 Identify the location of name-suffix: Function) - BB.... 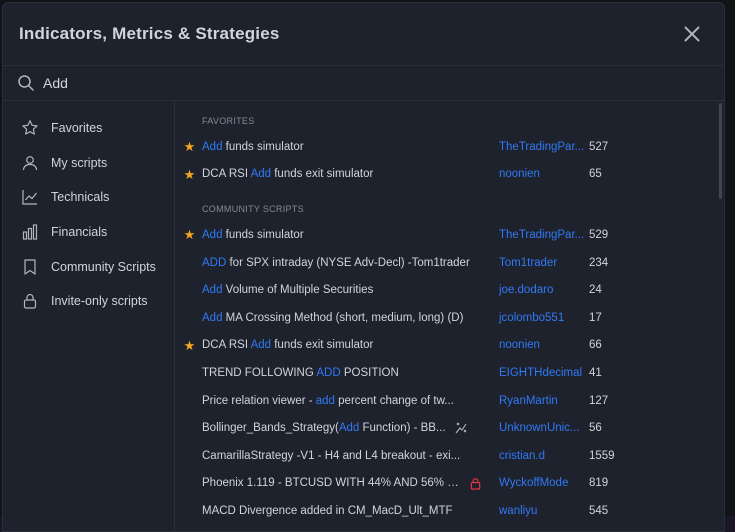
(402, 428).